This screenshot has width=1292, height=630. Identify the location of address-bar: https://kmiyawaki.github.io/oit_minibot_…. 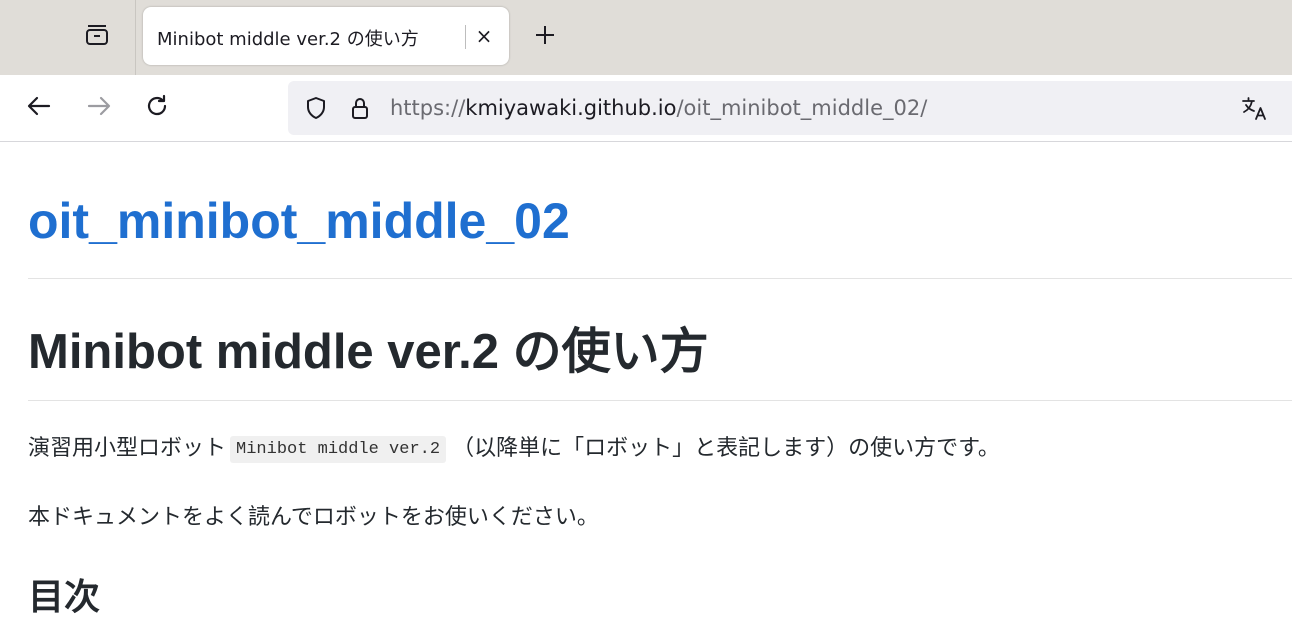
(790, 108).